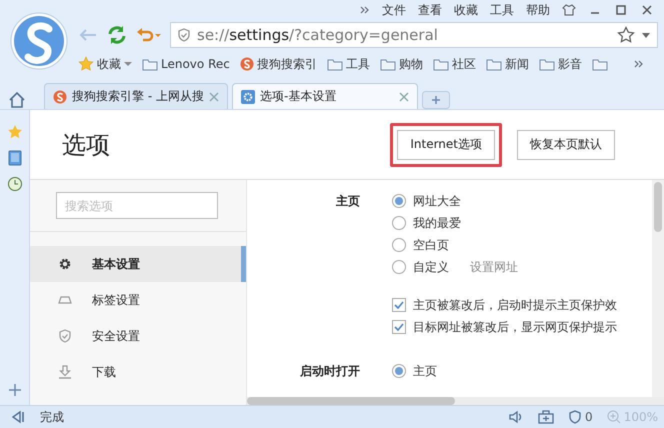 This screenshot has height=428, width=664. I want to click on new-tab-icon, so click(436, 100).